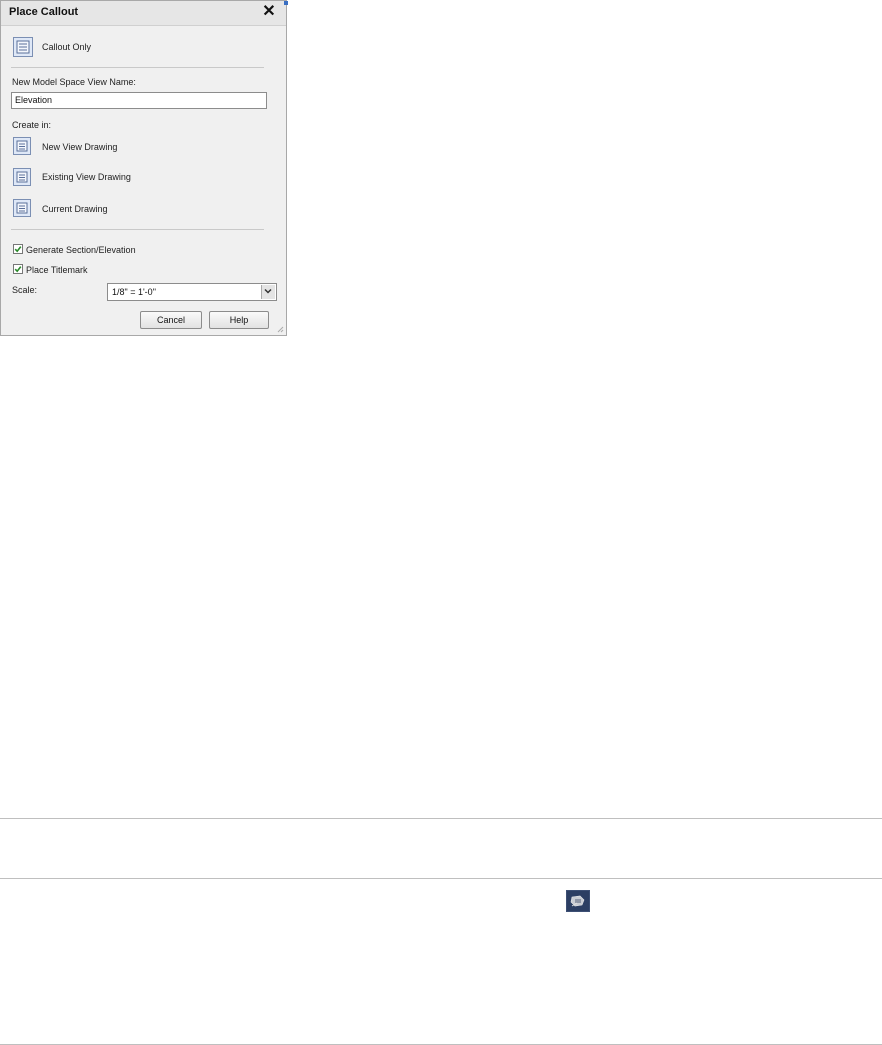 The width and height of the screenshot is (882, 1045). I want to click on current-drawing-label: Current Drawing, so click(75, 209).